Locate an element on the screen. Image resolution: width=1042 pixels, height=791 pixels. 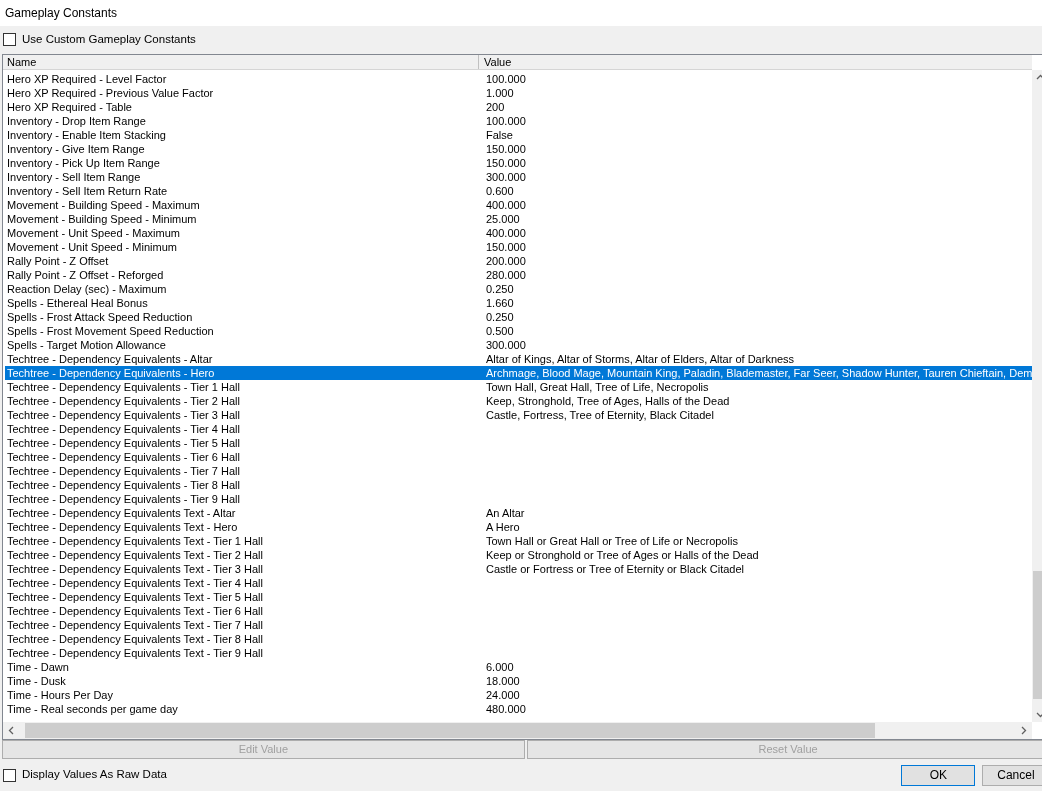
constant-name: Spells - Ethereal Heal Bonus is located at coordinates (77, 302).